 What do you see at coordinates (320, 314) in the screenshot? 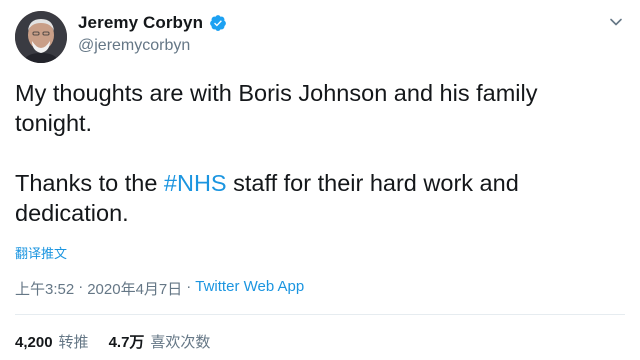
I see `divider` at bounding box center [320, 314].